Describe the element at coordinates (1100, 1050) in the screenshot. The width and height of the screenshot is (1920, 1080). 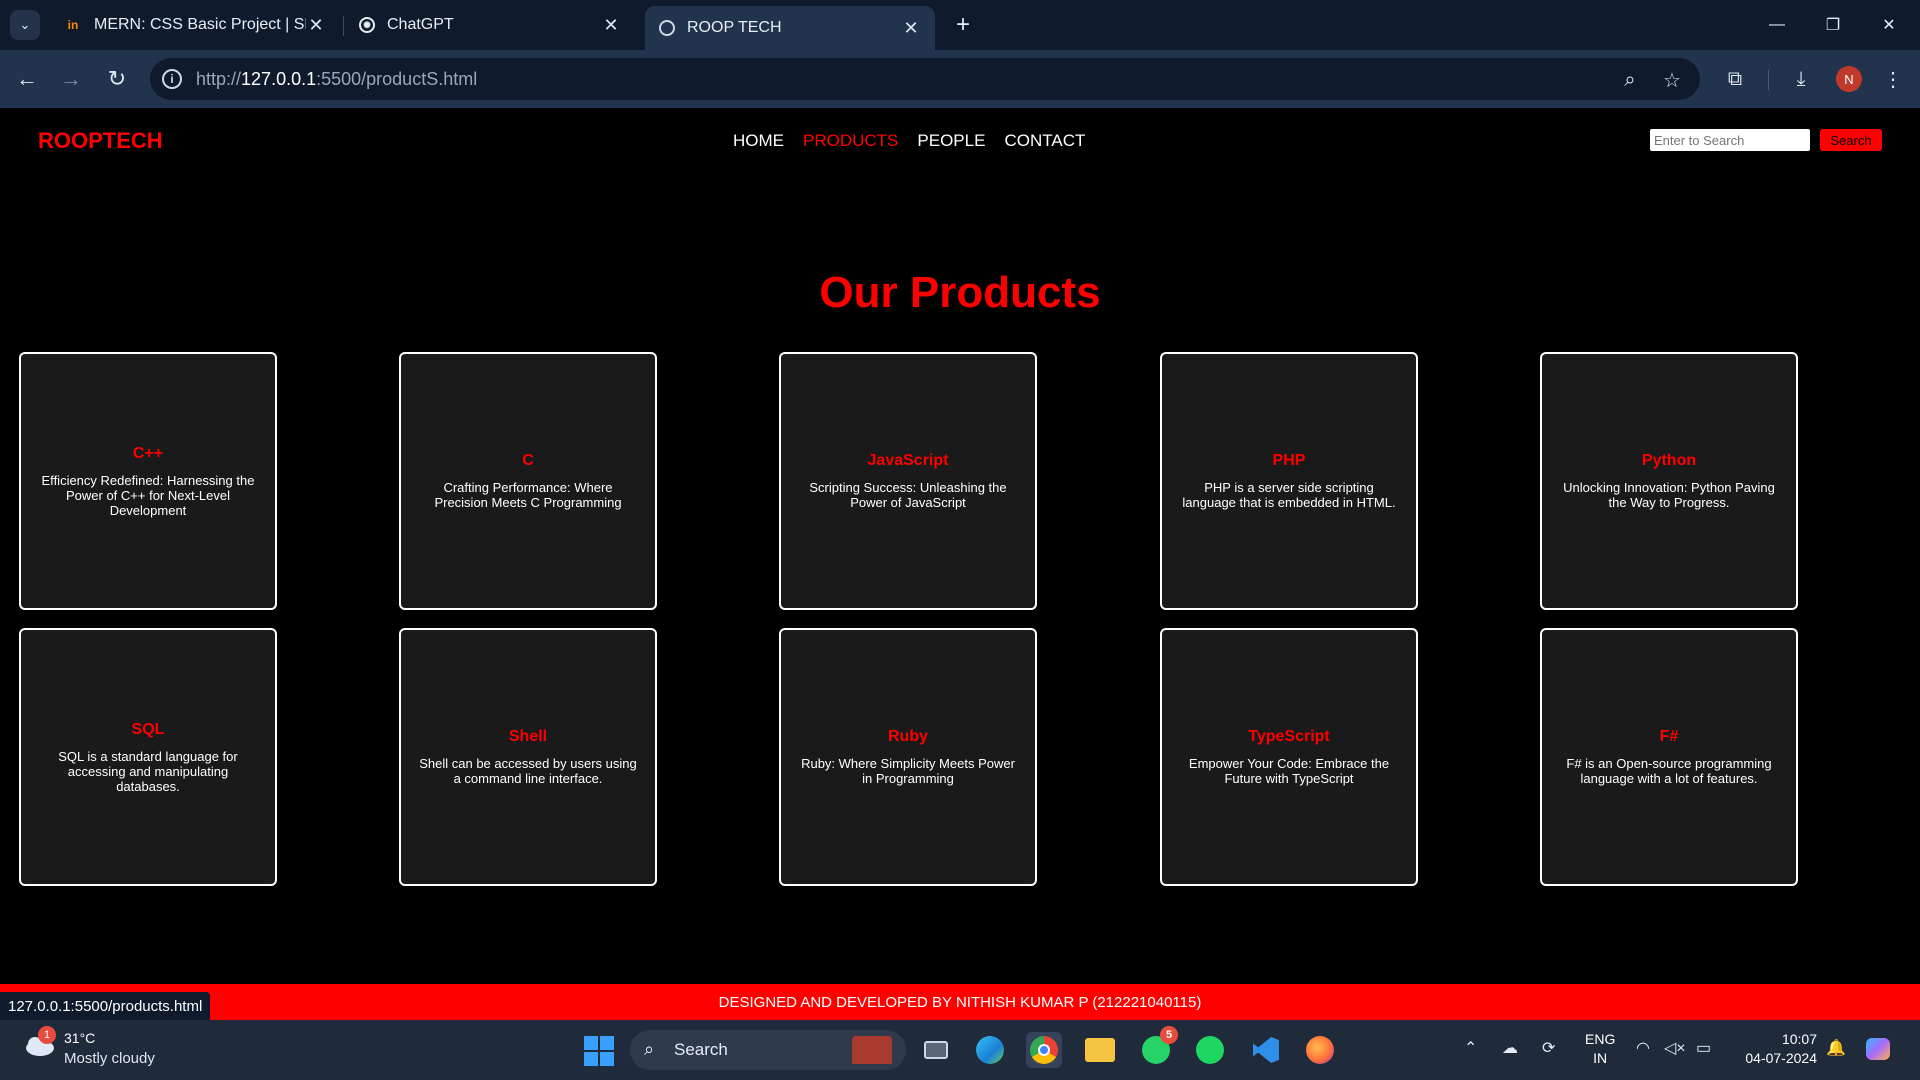
I see `file-explorer-icon` at that location.